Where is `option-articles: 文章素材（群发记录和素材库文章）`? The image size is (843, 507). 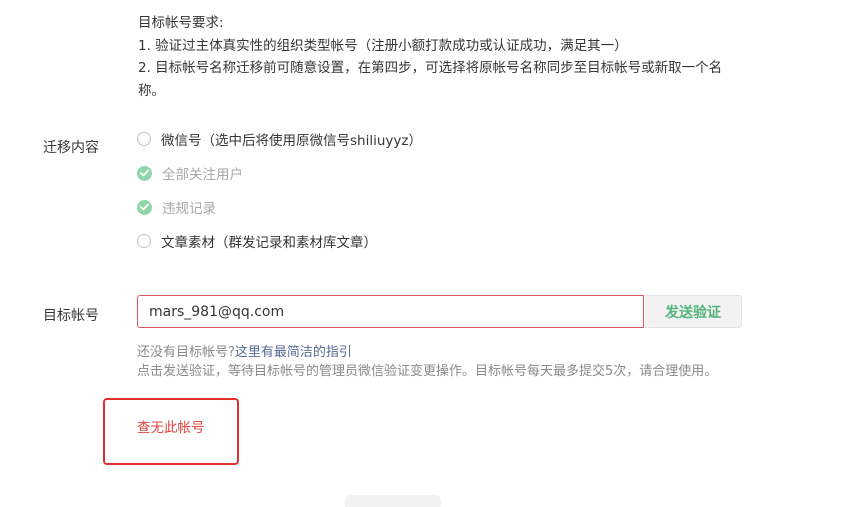 option-articles: 文章素材（群发记录和素材库文章） is located at coordinates (257, 241).